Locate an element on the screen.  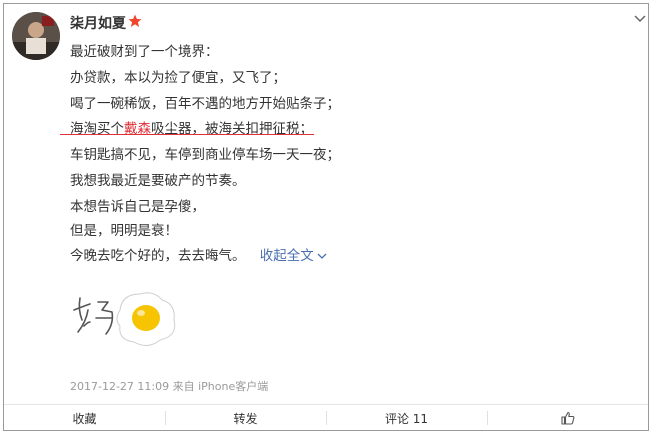
post-text-line: 今晚去吃个好的，去去晦气。 收起全文 is located at coordinates (198, 254).